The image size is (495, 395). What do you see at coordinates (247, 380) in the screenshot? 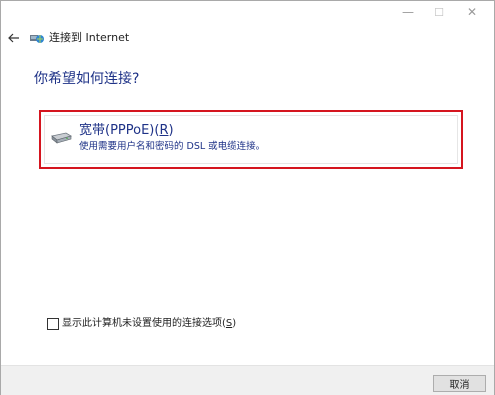
I see `dialog-footer: 取消` at bounding box center [247, 380].